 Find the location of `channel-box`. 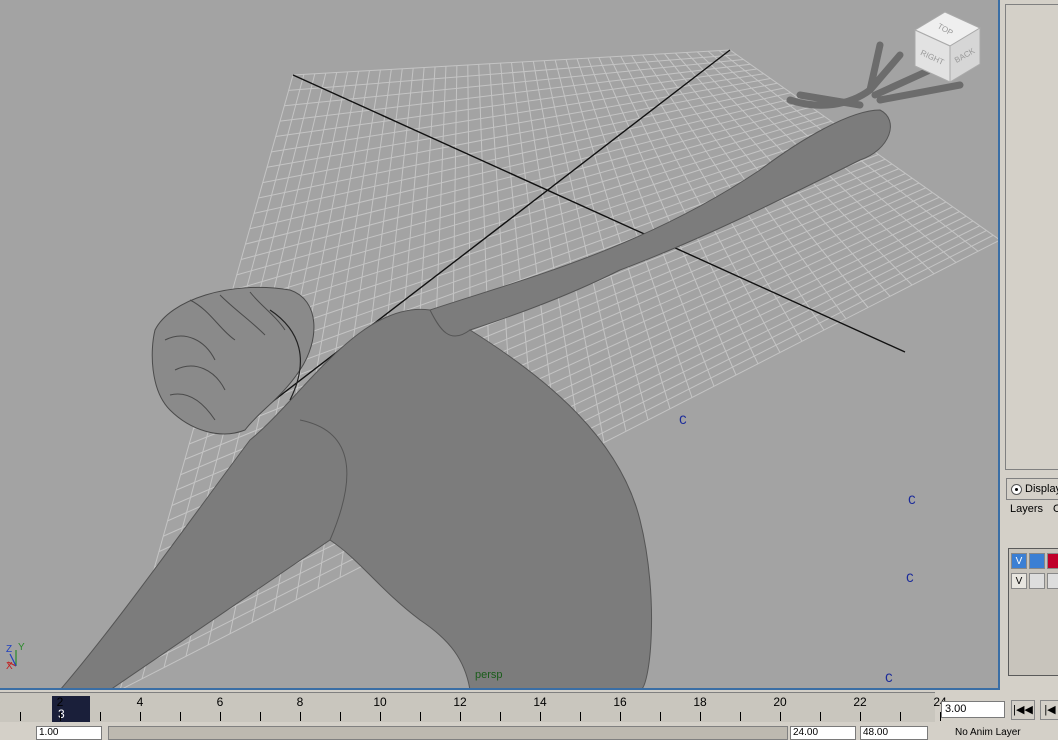

channel-box is located at coordinates (1031, 237).